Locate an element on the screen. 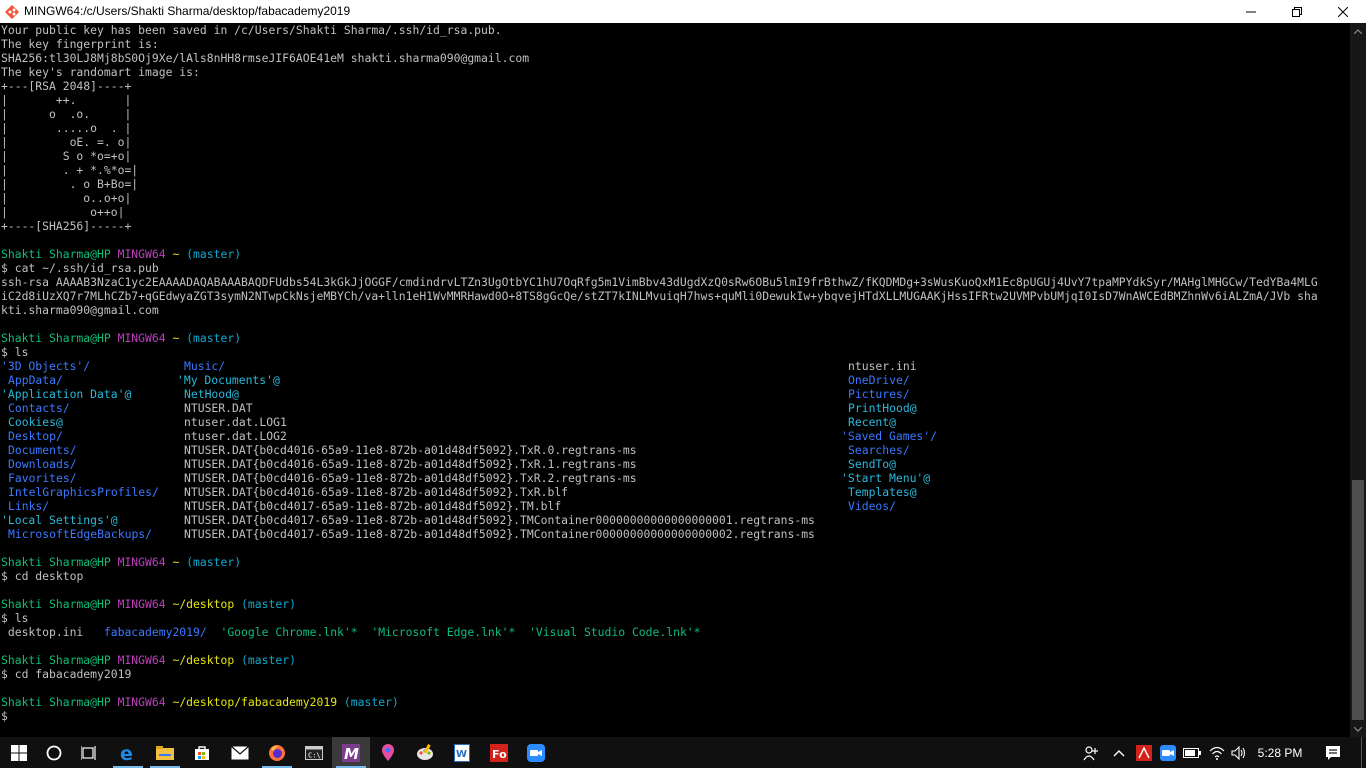 Image resolution: width=1366 pixels, height=768 pixels. scroll-down-button is located at coordinates (1358, 729).